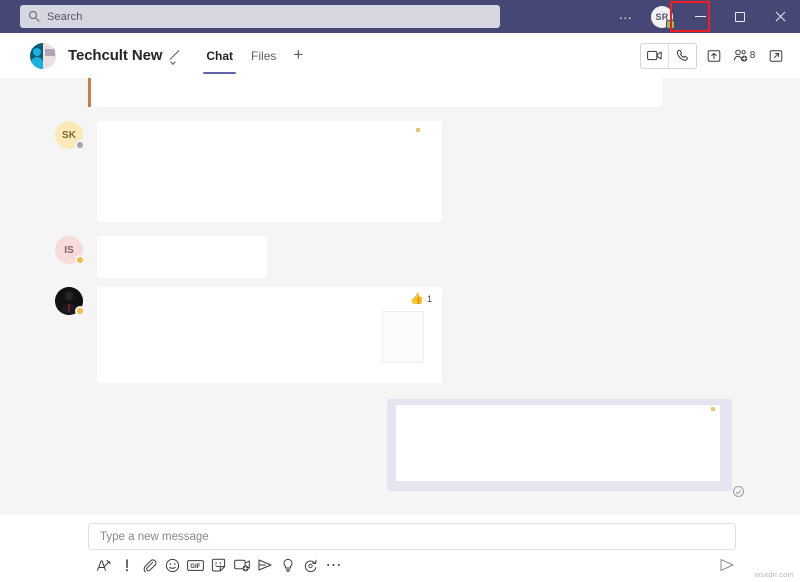 This screenshot has height=582, width=800. I want to click on attach-icon, so click(150, 565).